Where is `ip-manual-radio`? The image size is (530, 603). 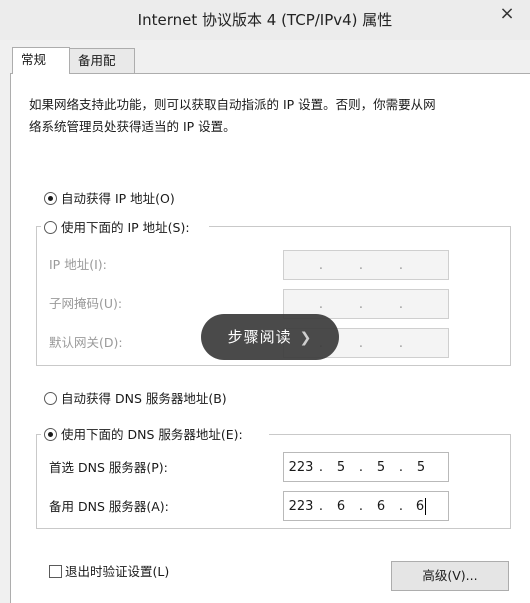
ip-manual-radio is located at coordinates (50, 227).